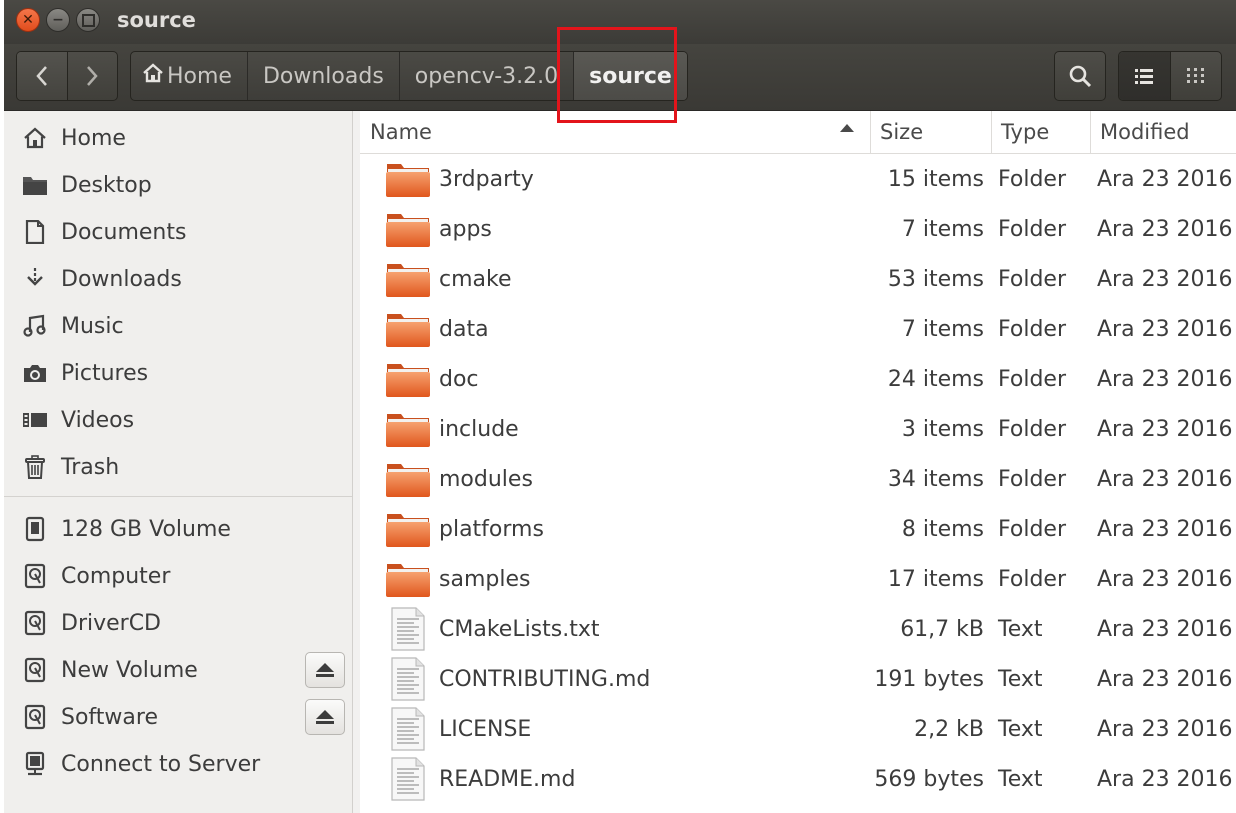 Image resolution: width=1236 pixels, height=813 pixels. Describe the element at coordinates (42, 76) in the screenshot. I see `back-button` at that location.